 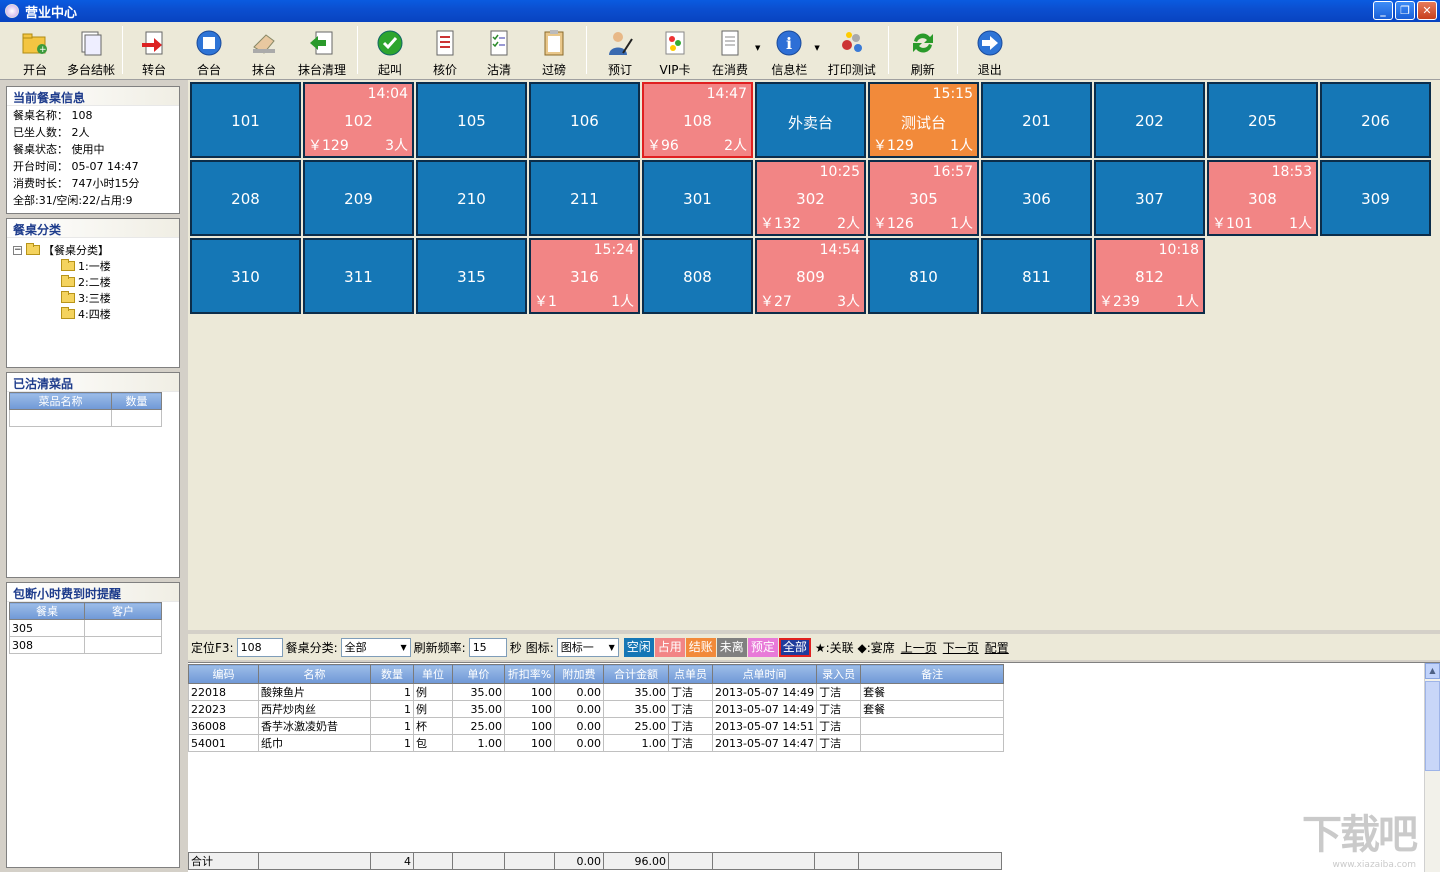 I want to click on table-tile-202: 202, so click(x=1149, y=120).